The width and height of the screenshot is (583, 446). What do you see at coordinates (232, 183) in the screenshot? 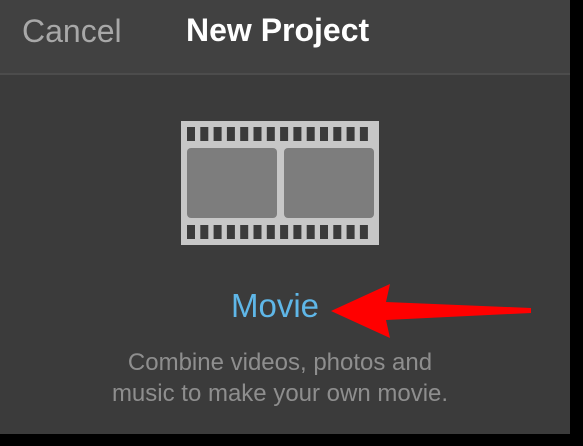
I see `film-frame-left` at bounding box center [232, 183].